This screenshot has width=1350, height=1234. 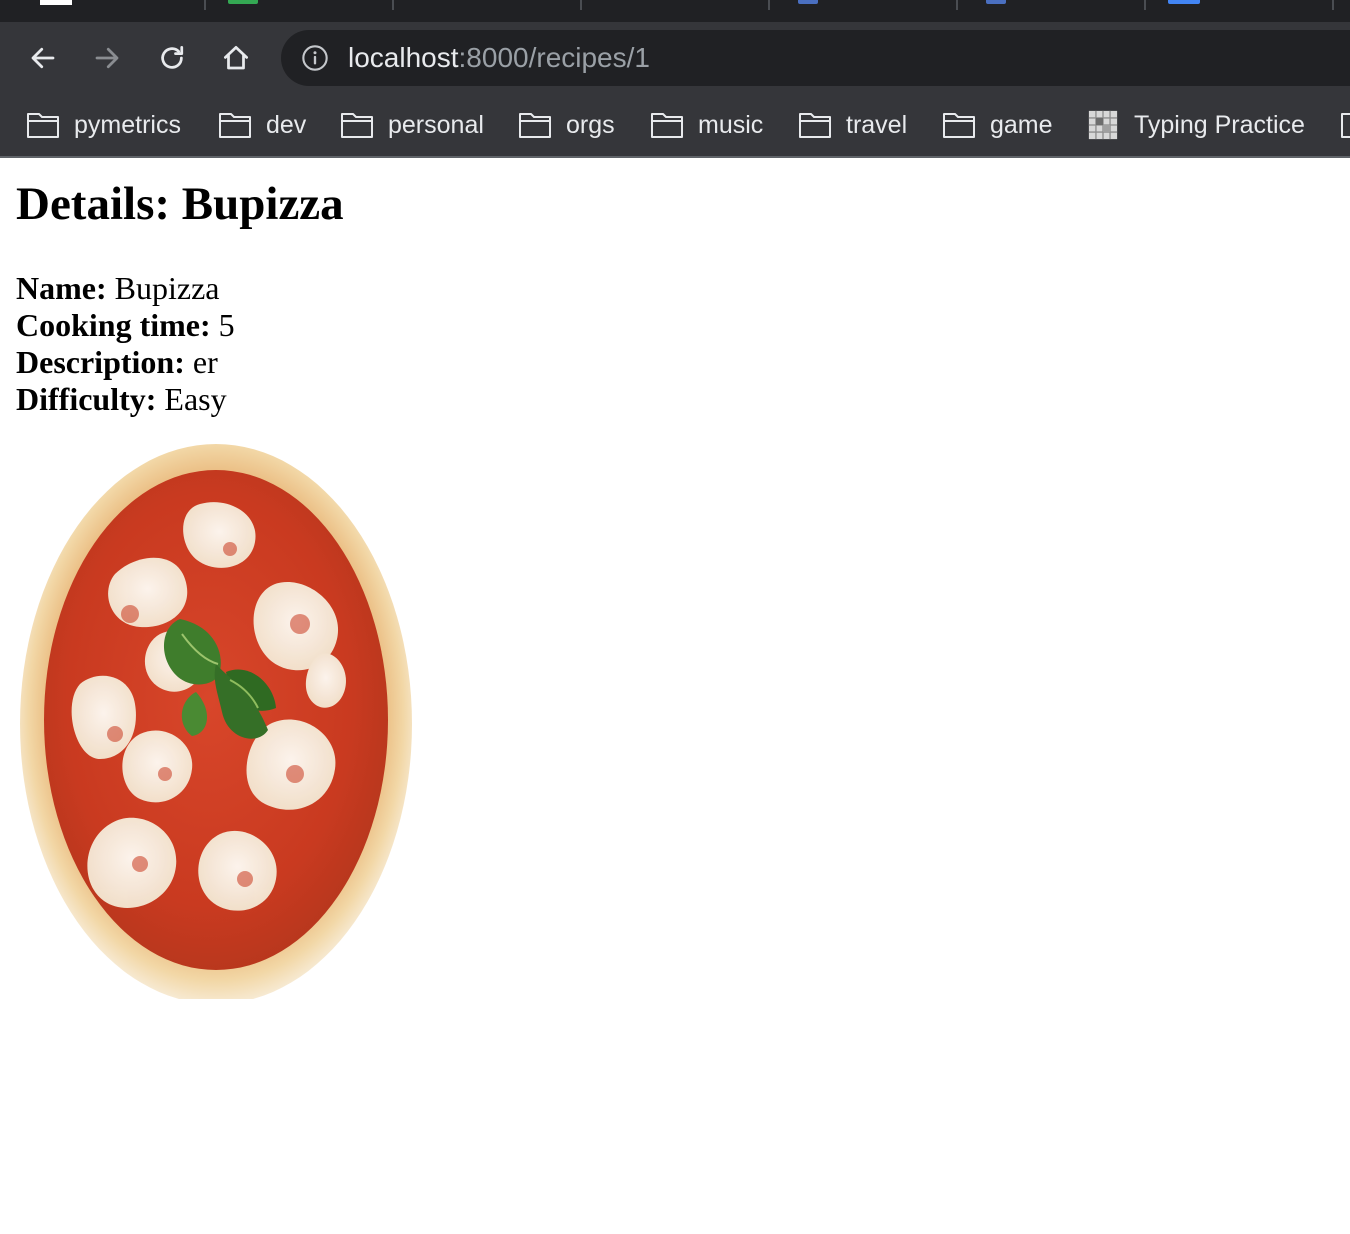 What do you see at coordinates (554, 57) in the screenshot?
I see `url-path: :8000/recipes/1` at bounding box center [554, 57].